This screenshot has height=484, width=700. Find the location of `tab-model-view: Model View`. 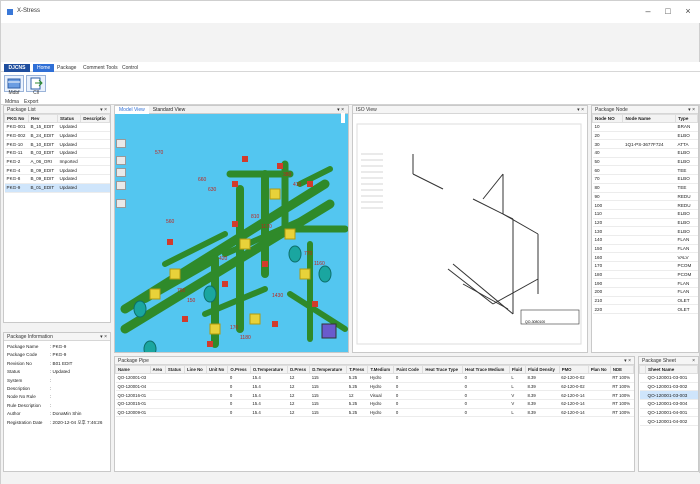

tab-model-view: Model View is located at coordinates (132, 110).